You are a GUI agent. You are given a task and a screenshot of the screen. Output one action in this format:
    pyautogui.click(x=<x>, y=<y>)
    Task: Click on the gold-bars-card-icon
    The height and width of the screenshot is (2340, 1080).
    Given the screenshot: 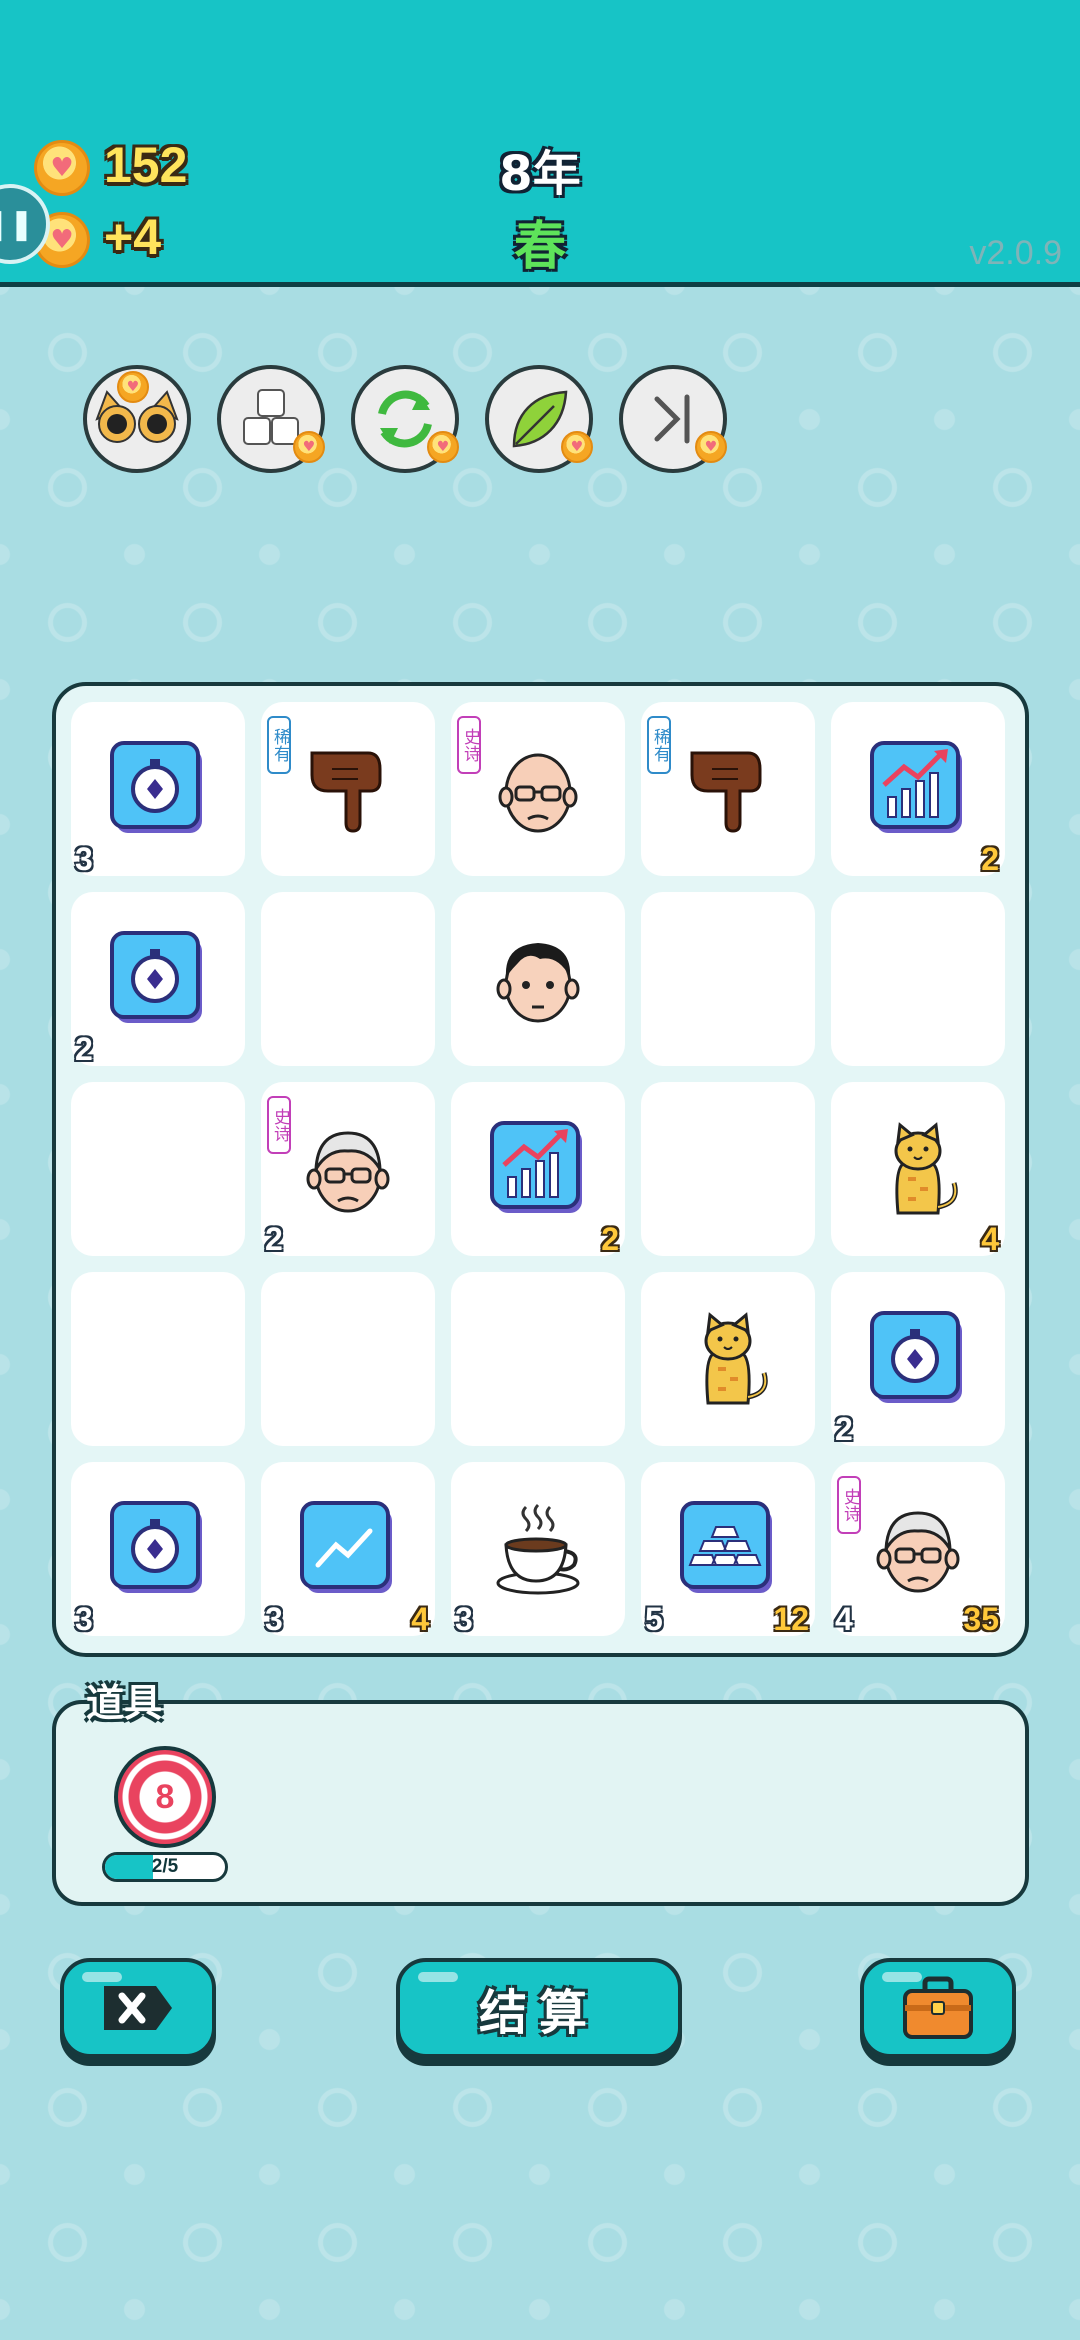 What is the action you would take?
    pyautogui.click(x=728, y=1549)
    